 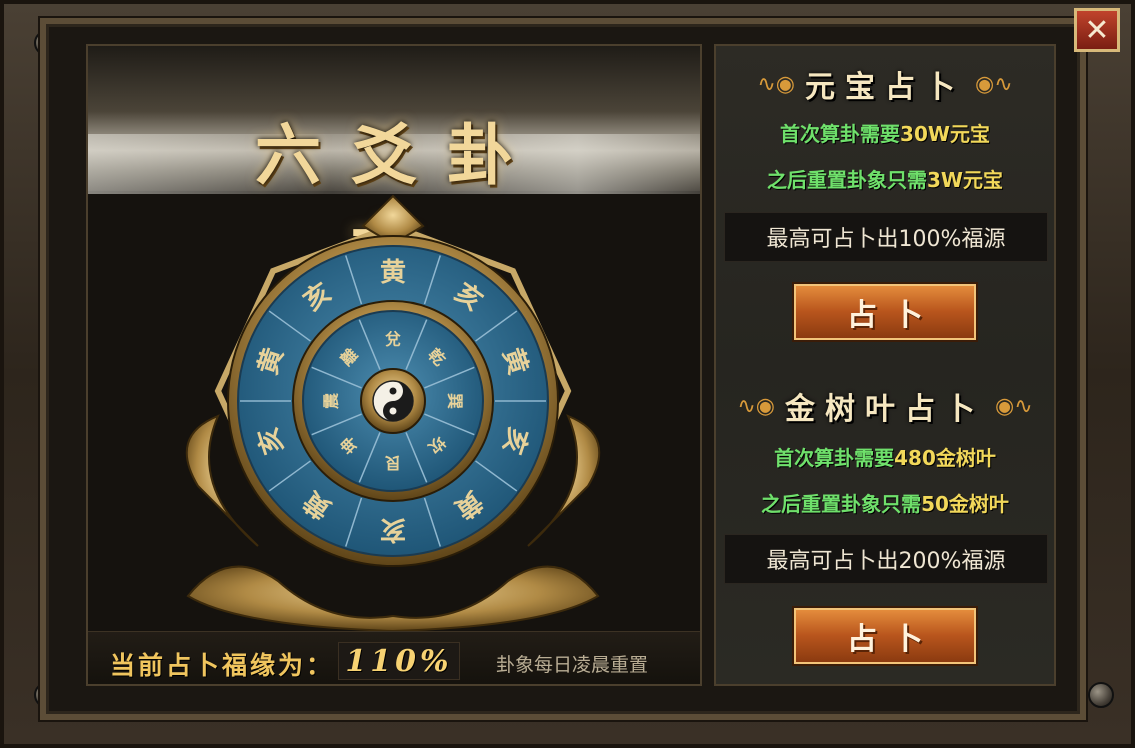 I want to click on yuanbao-section-header: ∿◉ 元宝占卜 ◉∿, so click(x=885, y=84).